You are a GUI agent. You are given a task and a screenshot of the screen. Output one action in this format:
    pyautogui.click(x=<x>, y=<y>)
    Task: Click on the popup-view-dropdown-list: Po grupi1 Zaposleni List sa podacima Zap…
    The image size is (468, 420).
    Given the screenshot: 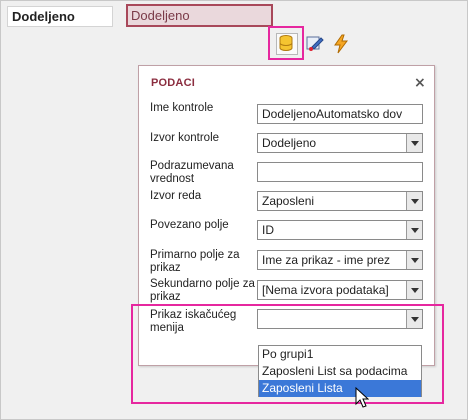 What is the action you would take?
    pyautogui.click(x=340, y=371)
    